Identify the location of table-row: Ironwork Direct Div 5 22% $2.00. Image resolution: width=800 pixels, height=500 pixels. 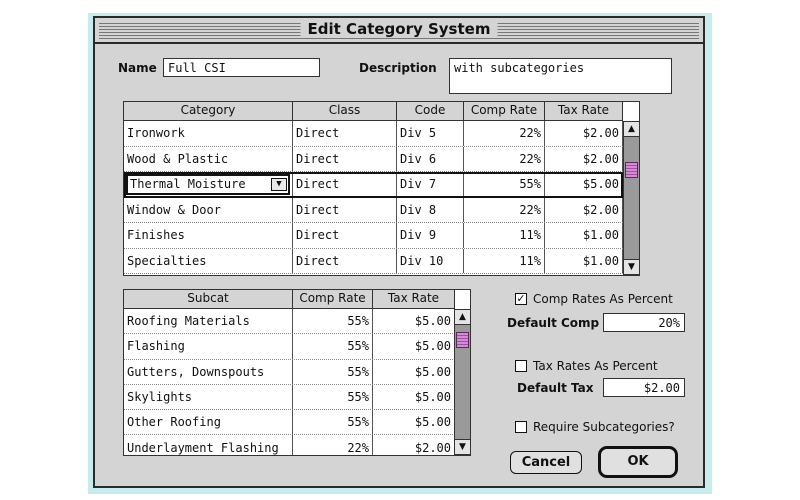
(373, 134).